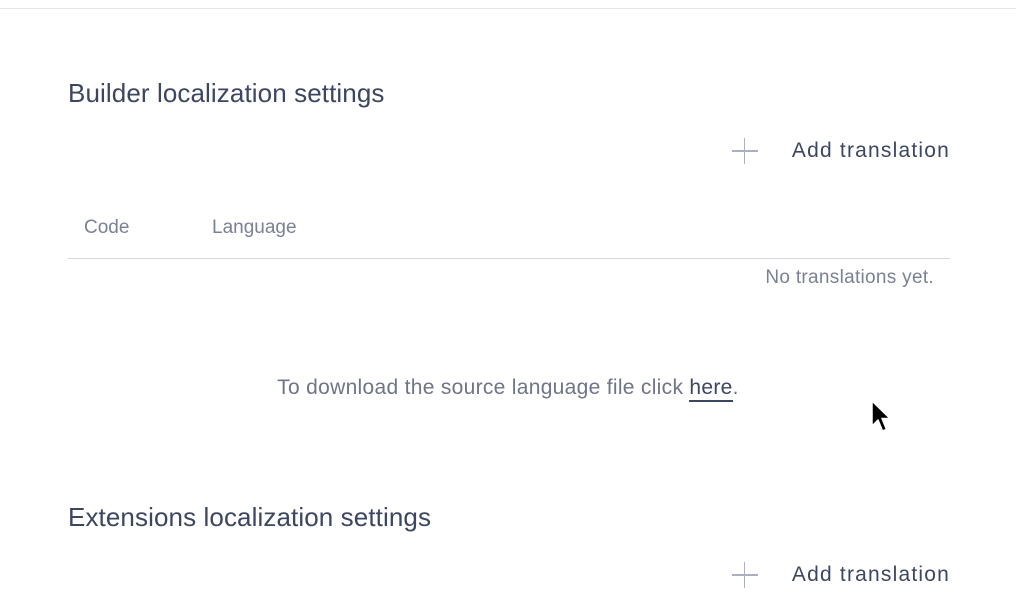 This screenshot has height=600, width=1016. I want to click on download-here-link: here, so click(711, 389).